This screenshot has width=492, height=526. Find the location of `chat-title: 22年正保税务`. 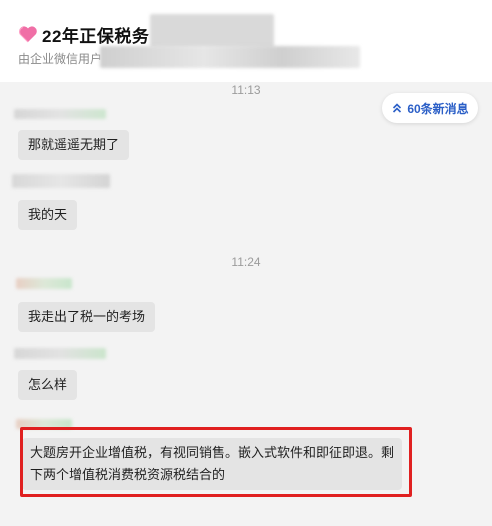

chat-title: 22年正保税务 is located at coordinates (96, 36).